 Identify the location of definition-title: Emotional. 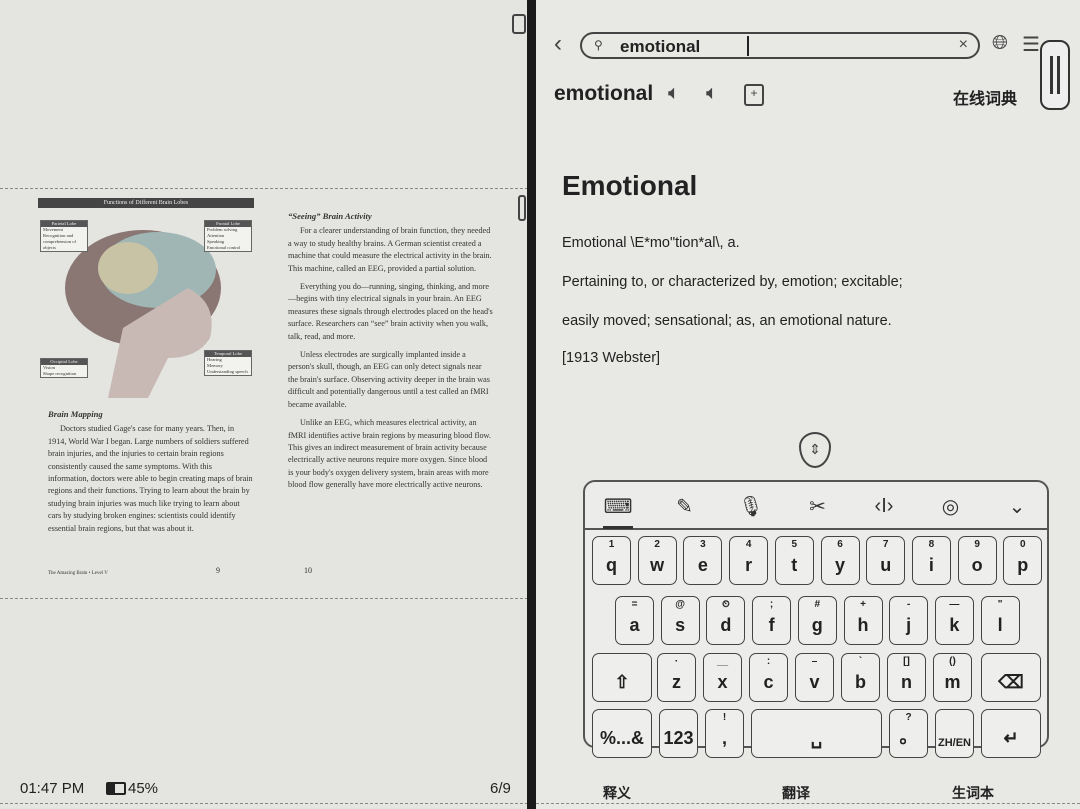
(630, 185).